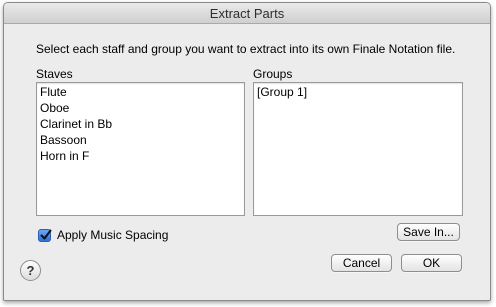 The height and width of the screenshot is (307, 496). I want to click on help-button: ?, so click(30, 270).